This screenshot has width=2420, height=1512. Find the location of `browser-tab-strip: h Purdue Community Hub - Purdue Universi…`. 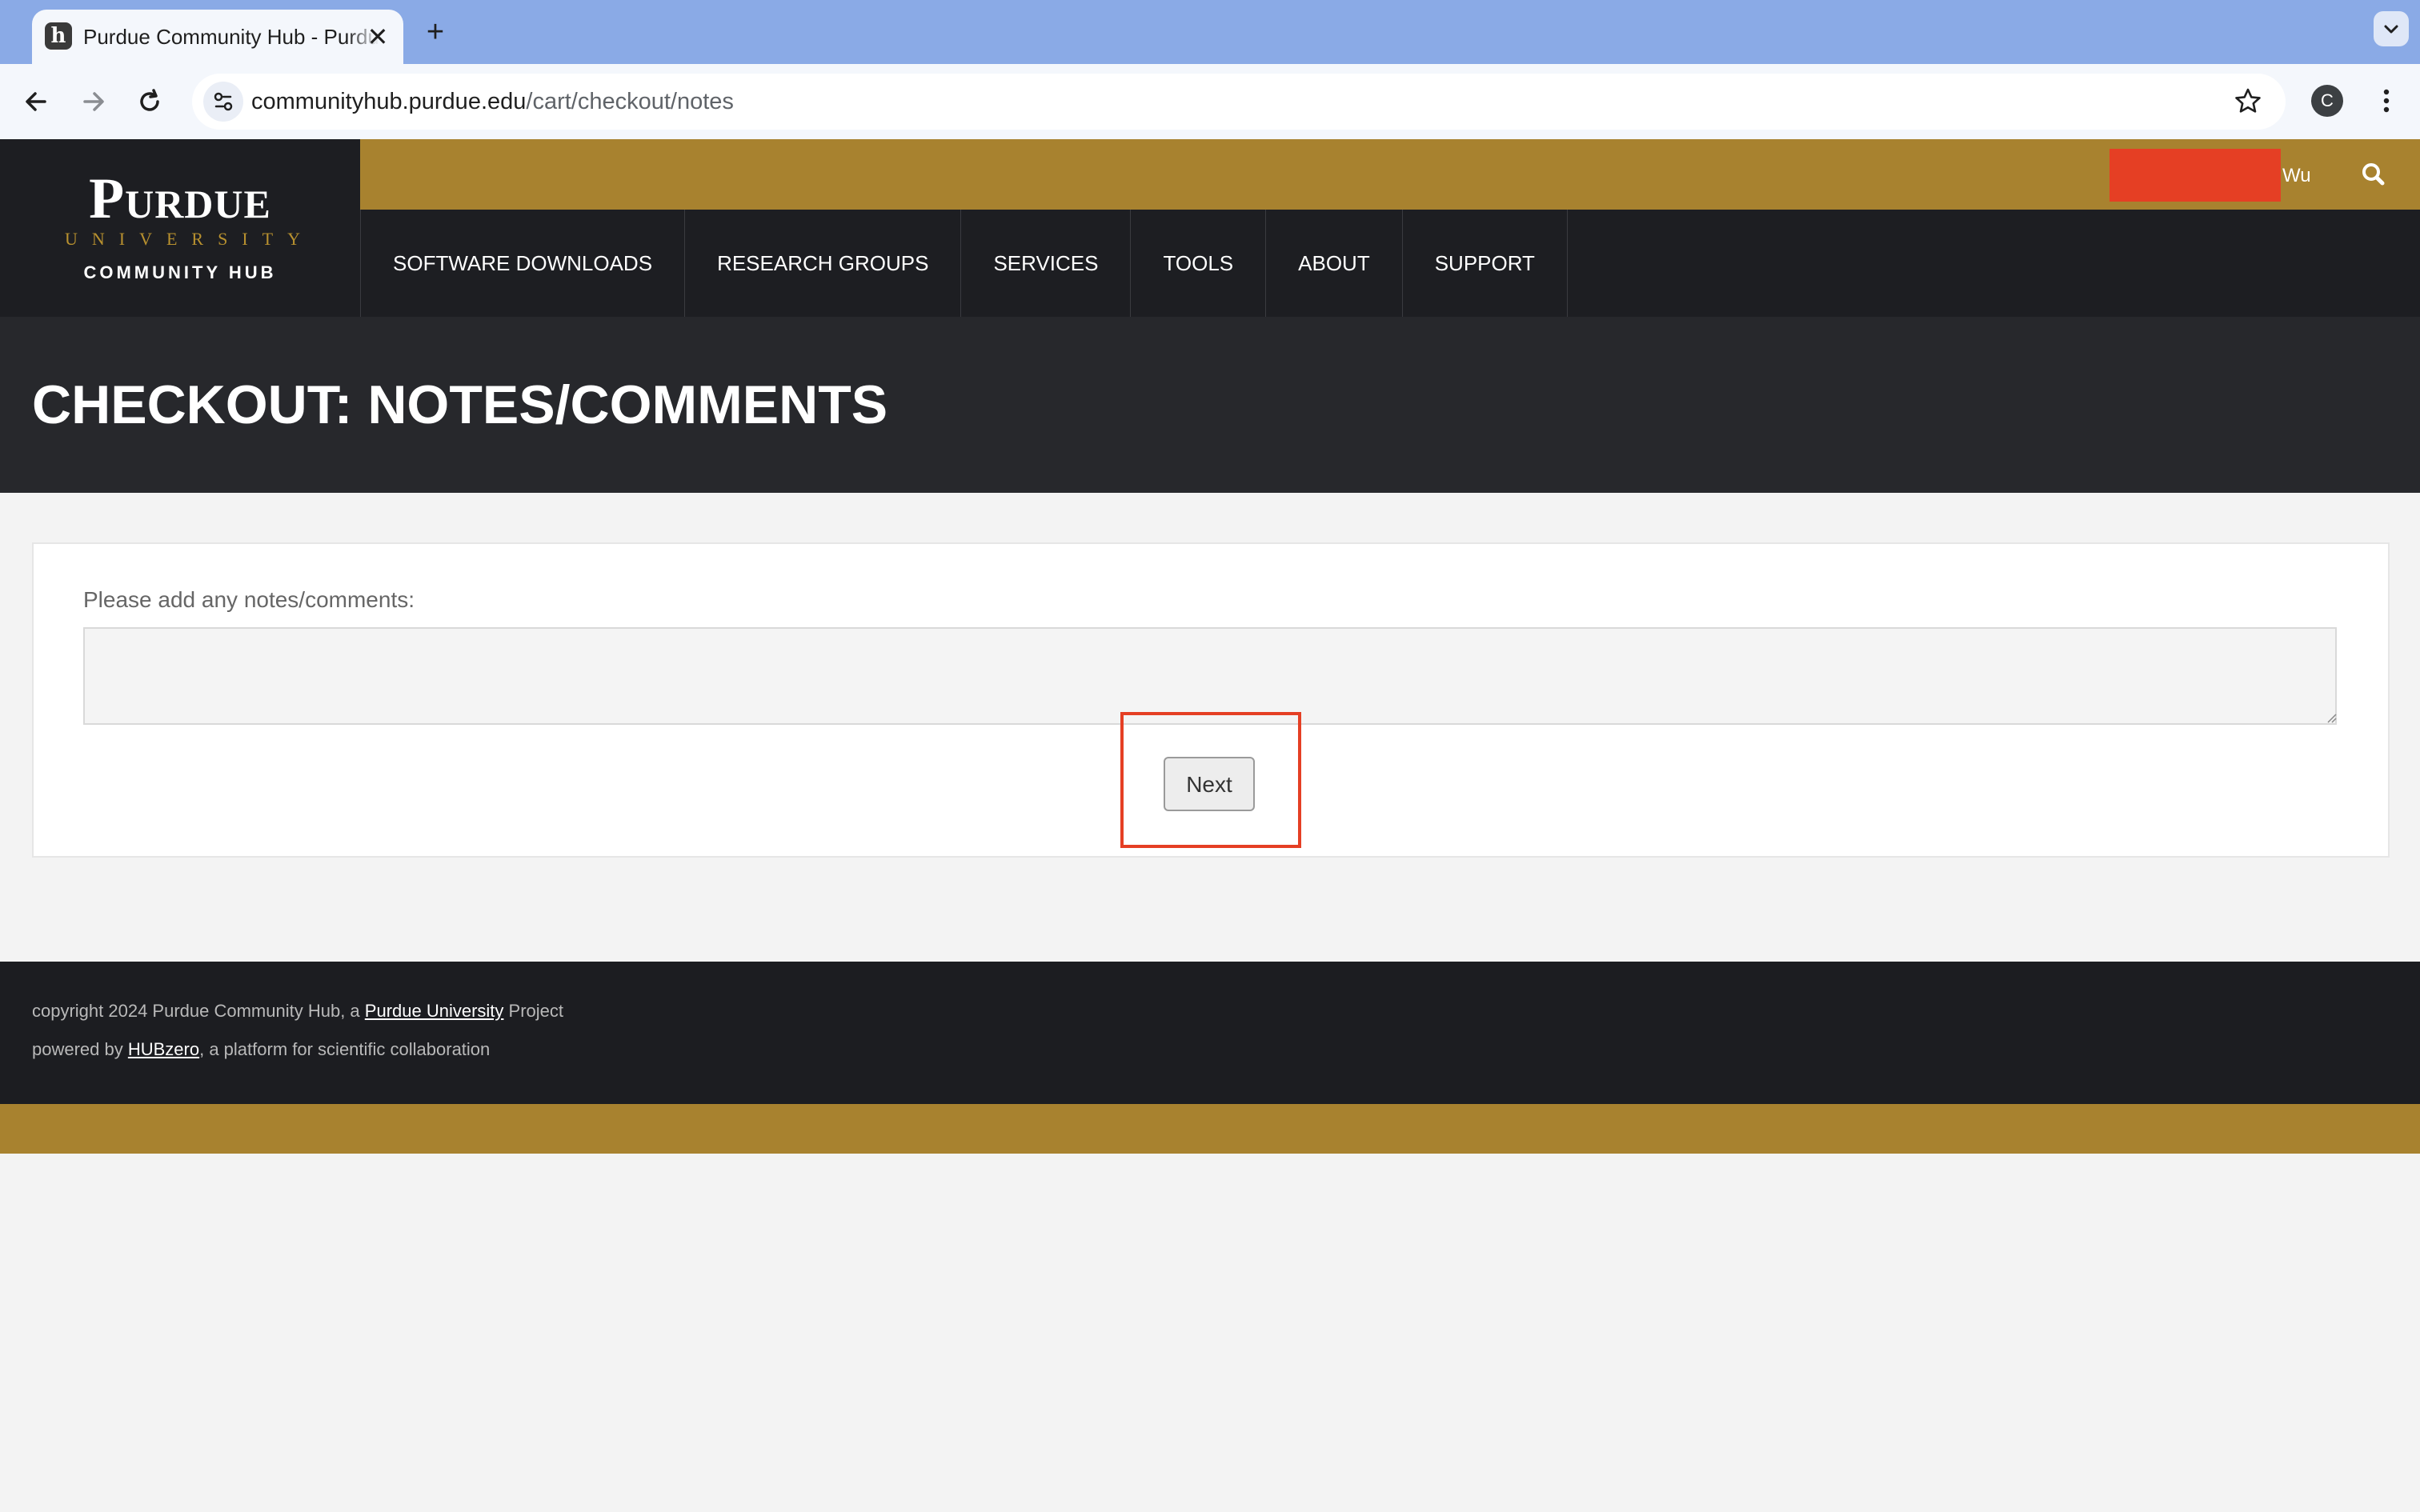

browser-tab-strip: h Purdue Community Hub - Purdue Universi… is located at coordinates (1210, 32).